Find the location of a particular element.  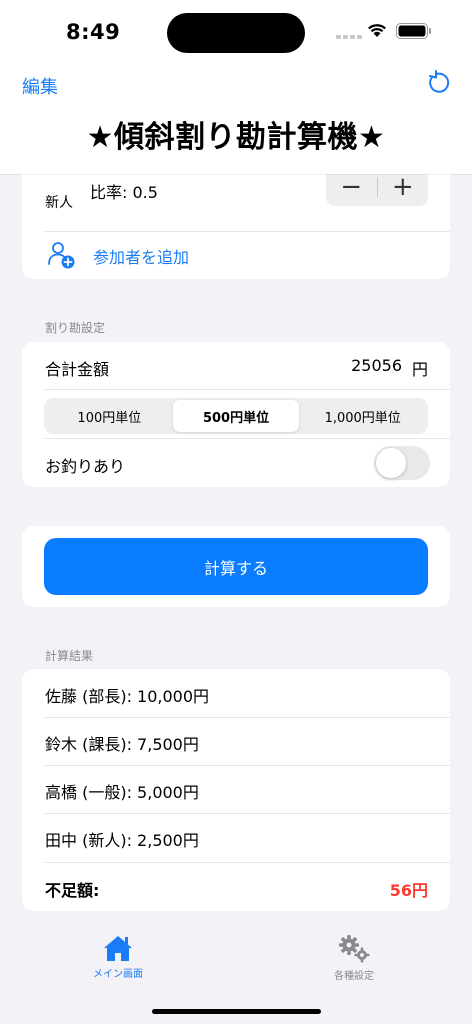

change-toggle-label: お釣りあり is located at coordinates (85, 466).